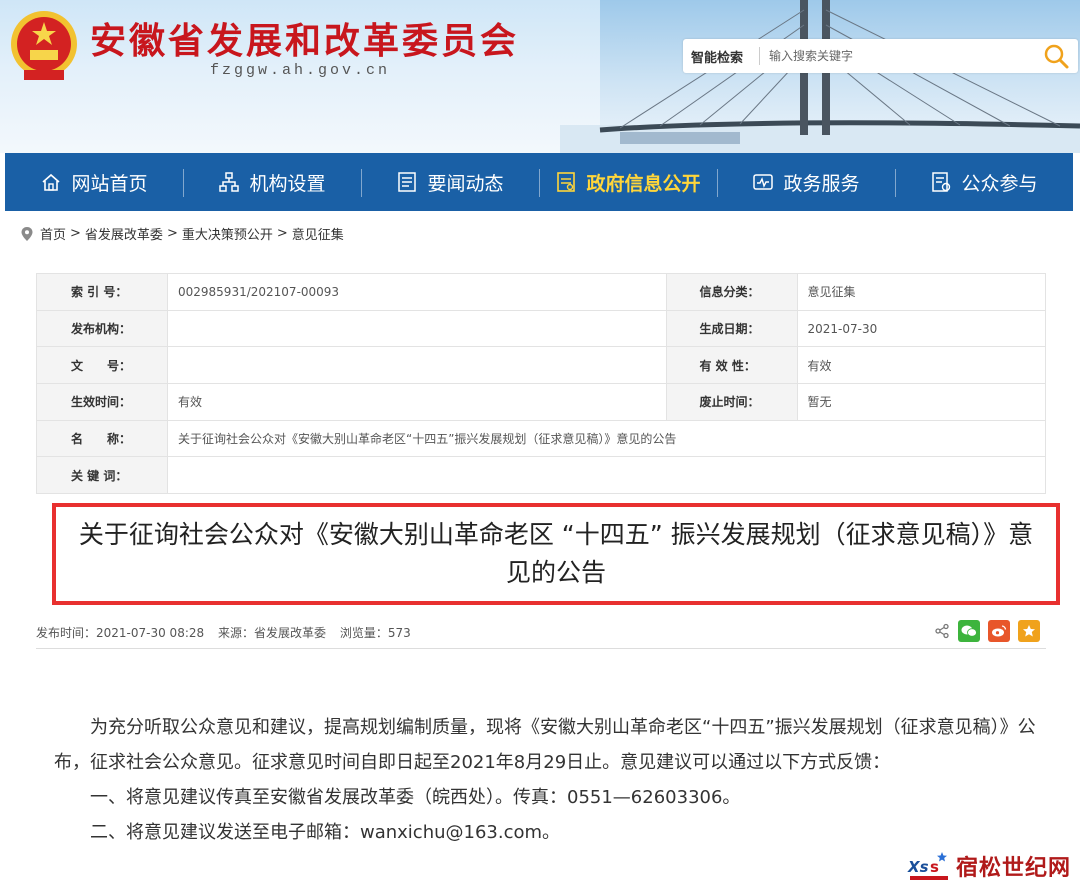 This screenshot has height=886, width=1080. What do you see at coordinates (821, 183) in the screenshot?
I see `nav-label: 政务服务` at bounding box center [821, 183].